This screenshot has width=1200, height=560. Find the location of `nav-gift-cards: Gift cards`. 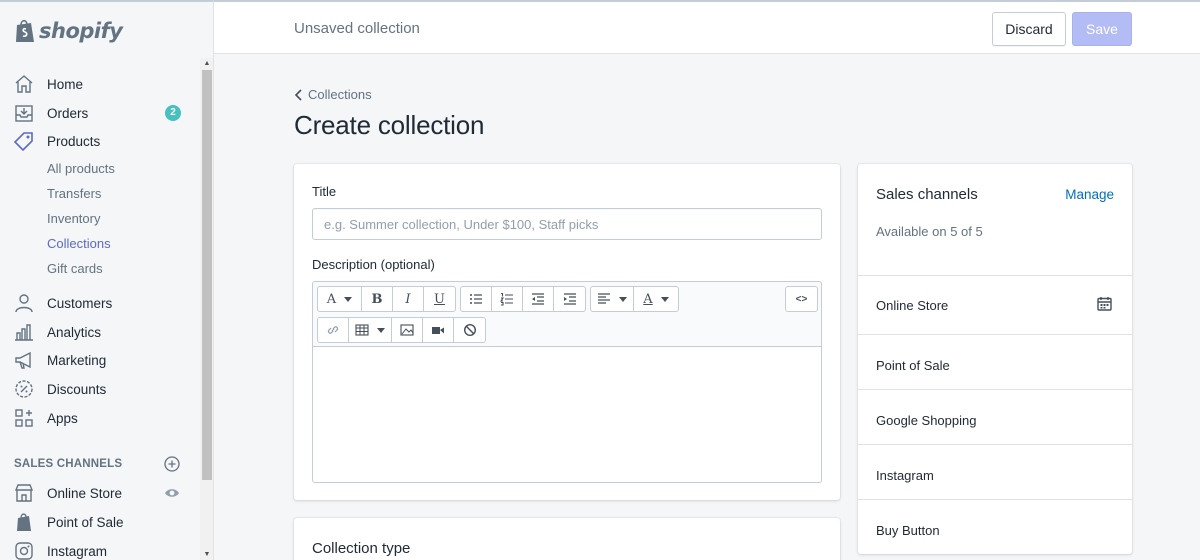

nav-gift-cards: Gift cards is located at coordinates (75, 268).